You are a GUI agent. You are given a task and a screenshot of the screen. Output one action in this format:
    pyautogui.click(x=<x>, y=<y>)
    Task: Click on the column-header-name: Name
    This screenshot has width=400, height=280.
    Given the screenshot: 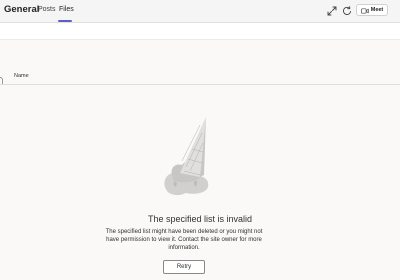 What is the action you would take?
    pyautogui.click(x=21, y=76)
    